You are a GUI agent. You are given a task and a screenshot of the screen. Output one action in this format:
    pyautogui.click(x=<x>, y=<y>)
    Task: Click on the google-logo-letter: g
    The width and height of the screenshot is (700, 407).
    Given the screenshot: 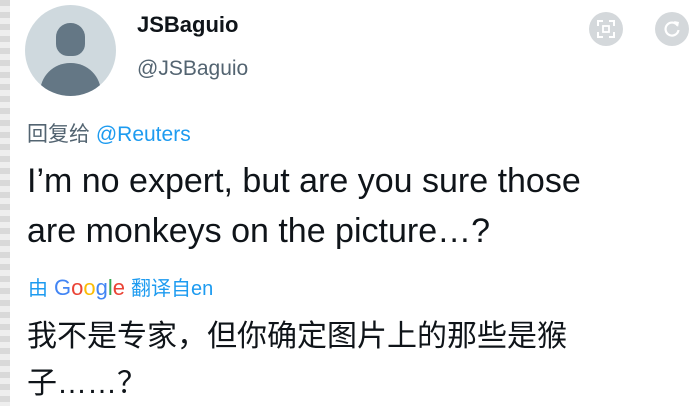 What is the action you would take?
    pyautogui.click(x=101, y=287)
    